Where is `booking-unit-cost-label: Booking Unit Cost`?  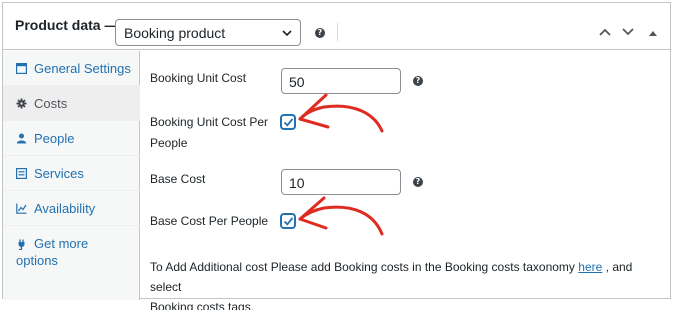 booking-unit-cost-label: Booking Unit Cost is located at coordinates (198, 78).